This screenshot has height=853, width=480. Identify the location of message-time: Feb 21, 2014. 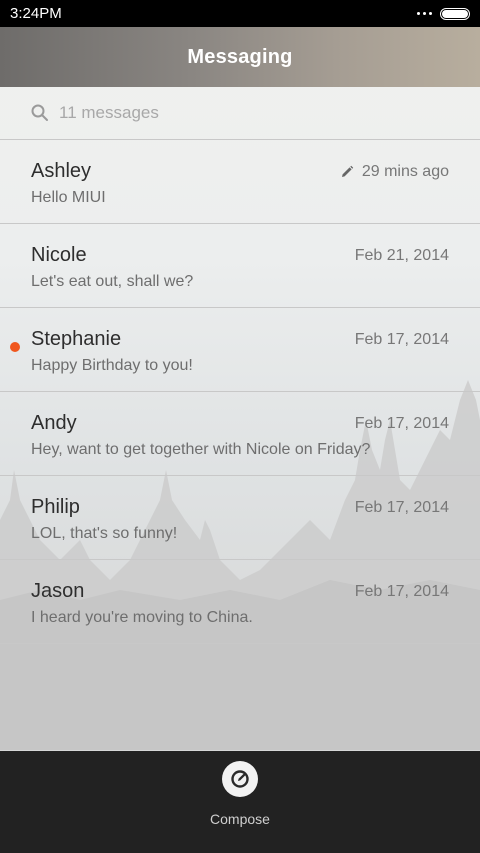
(402, 256).